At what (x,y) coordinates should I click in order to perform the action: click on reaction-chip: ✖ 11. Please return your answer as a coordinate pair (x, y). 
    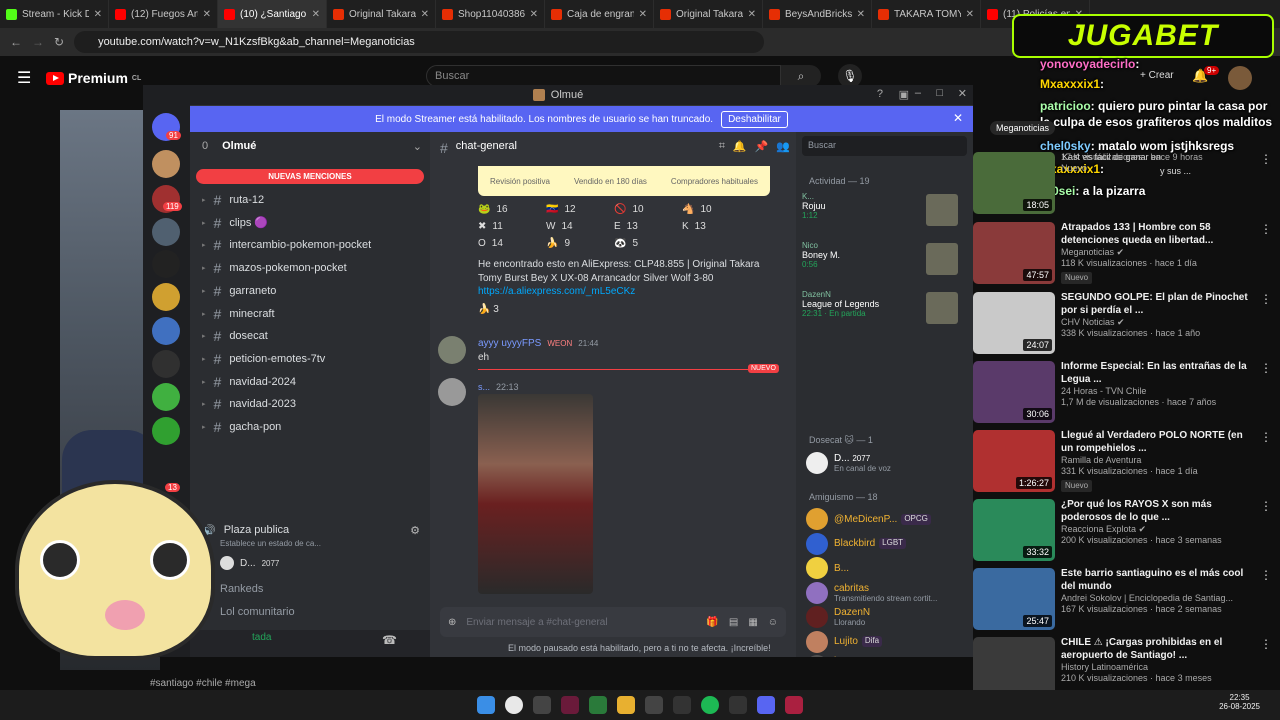
    Looking at the image, I should click on (506, 226).